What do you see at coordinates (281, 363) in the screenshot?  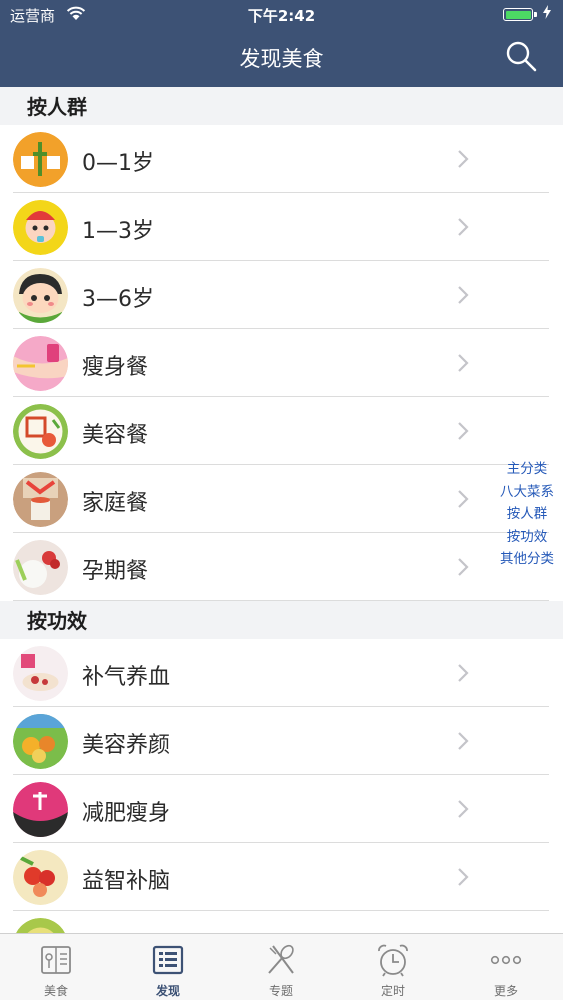 I see `list-item-slimming-meal: 瘦身餐` at bounding box center [281, 363].